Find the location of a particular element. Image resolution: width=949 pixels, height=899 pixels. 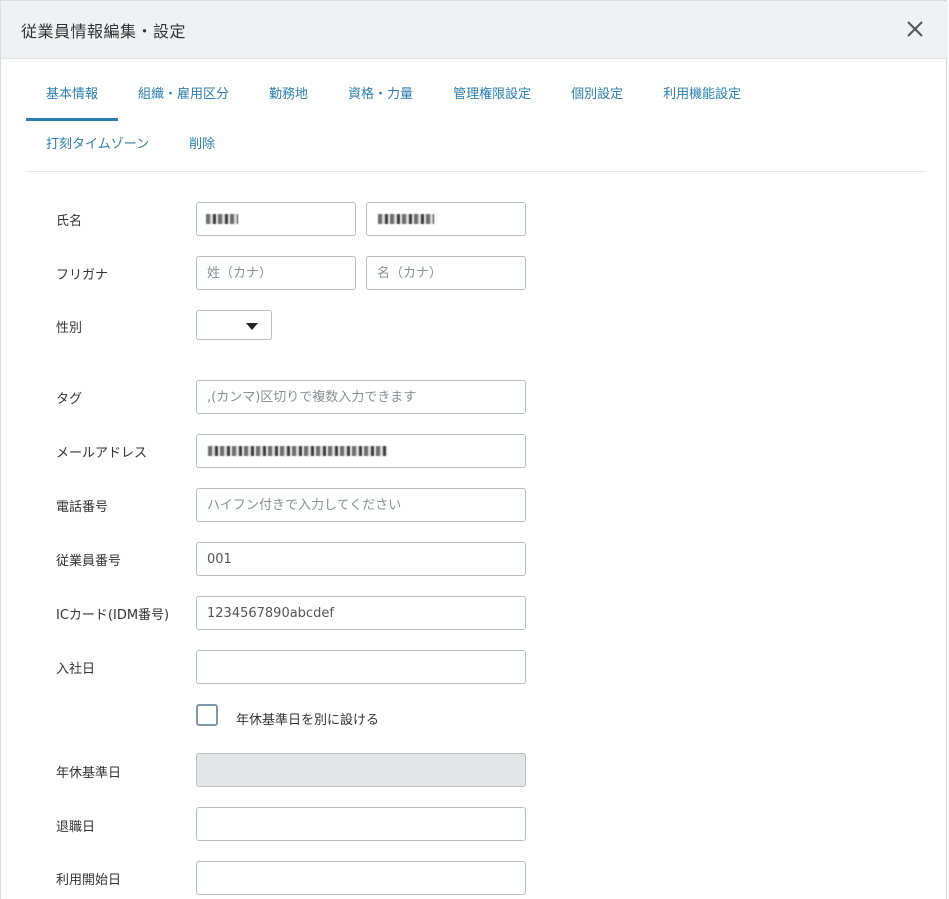

last-name-kana-input is located at coordinates (276, 273).